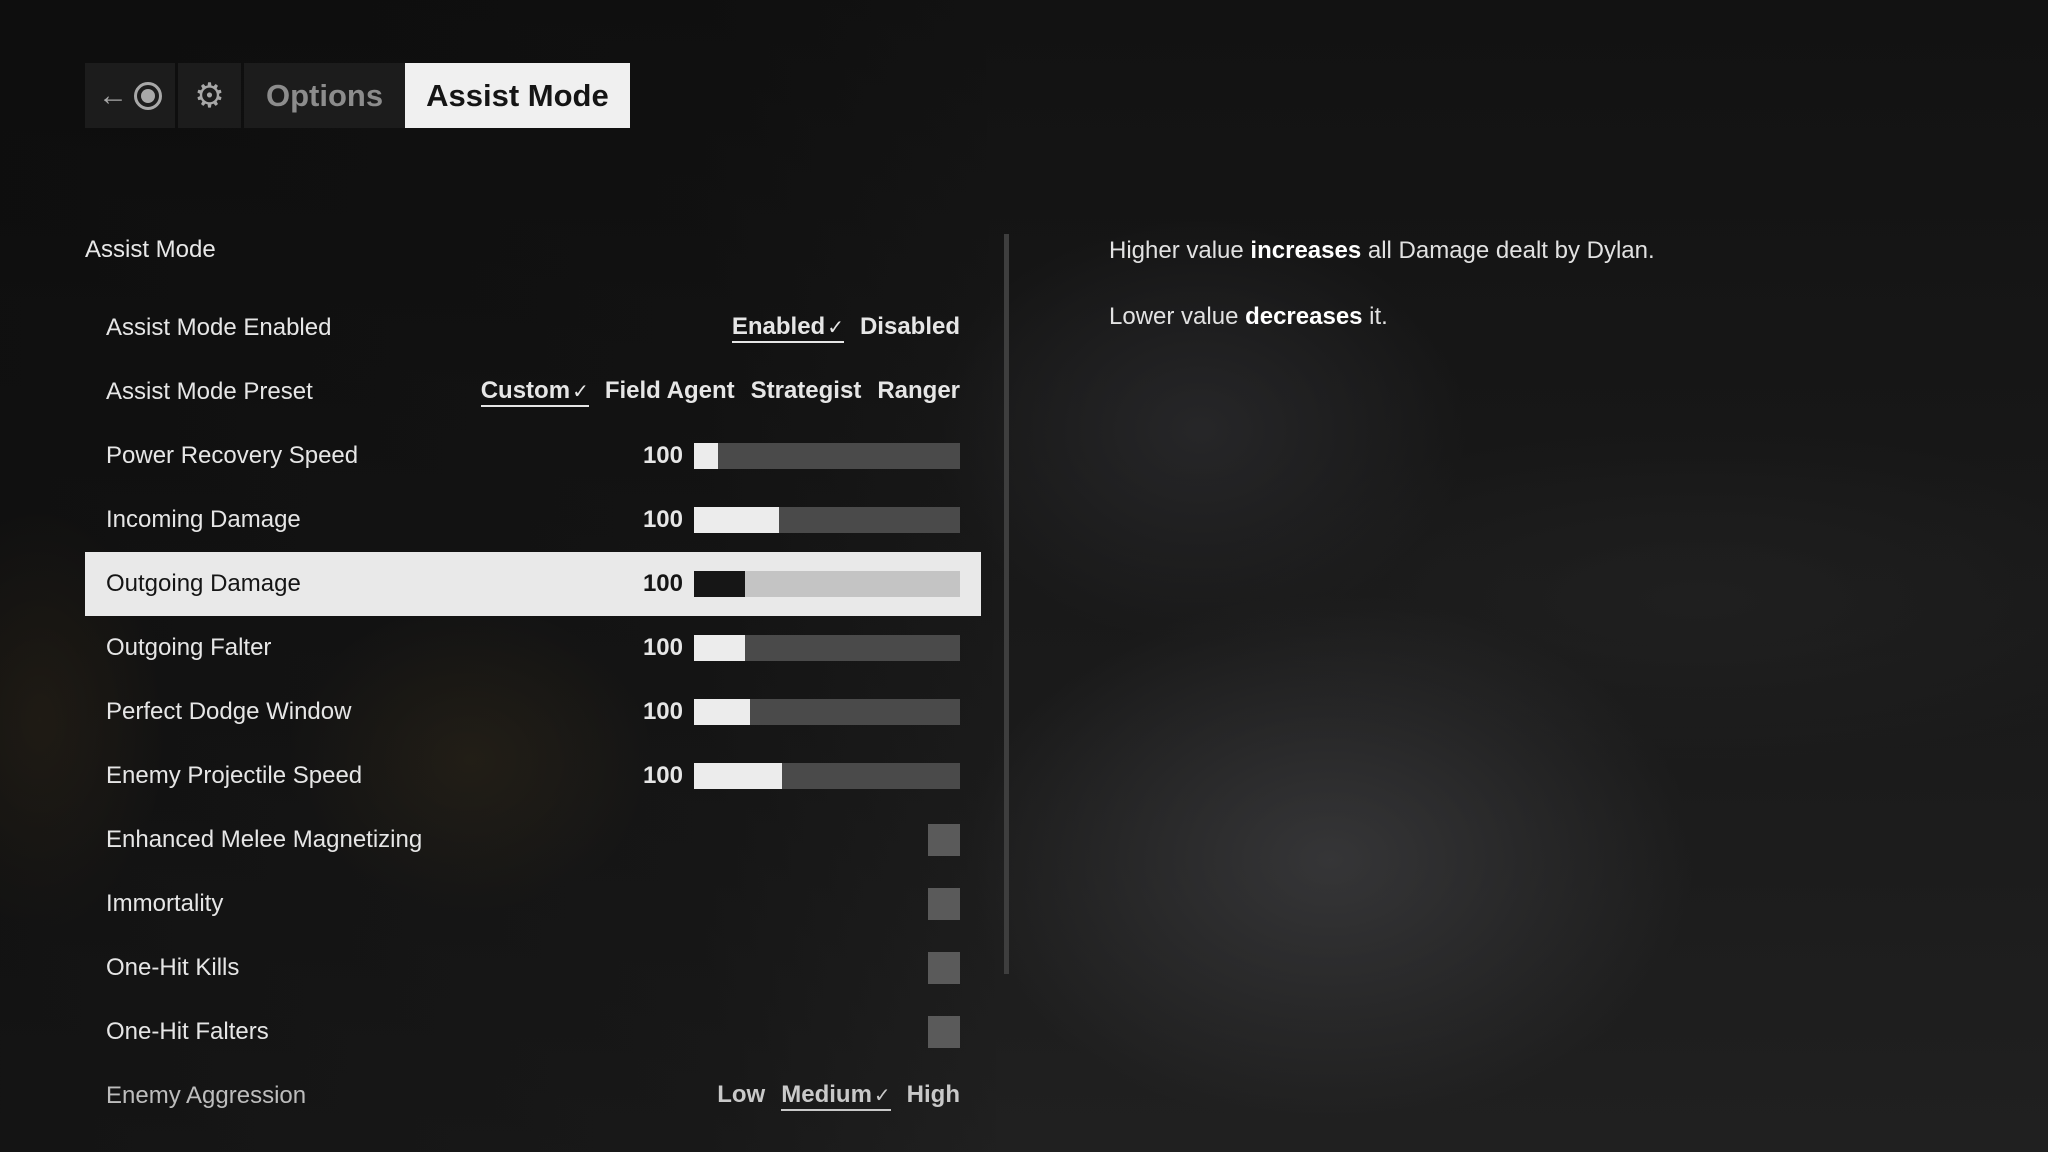  Describe the element at coordinates (533, 1096) in the screenshot. I see `setting-enemy-aggression: Enemy Aggression Low Medium ✓ High` at that location.